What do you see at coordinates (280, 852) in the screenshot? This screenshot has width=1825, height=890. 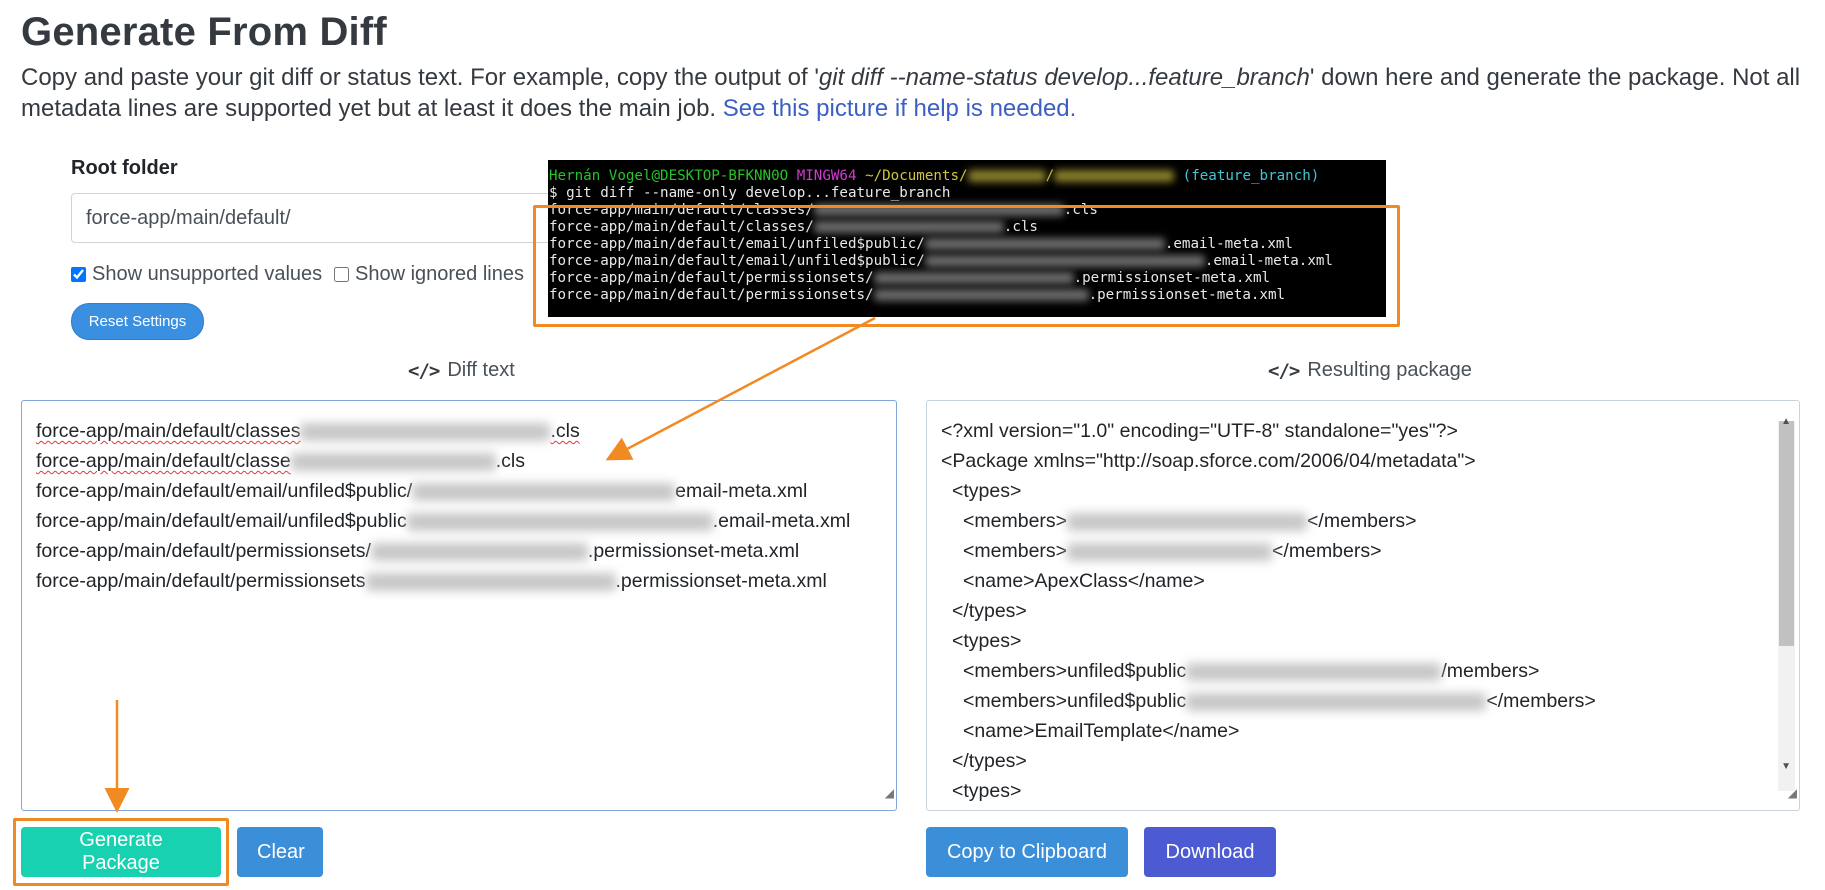 I see `clear-button: Clear` at bounding box center [280, 852].